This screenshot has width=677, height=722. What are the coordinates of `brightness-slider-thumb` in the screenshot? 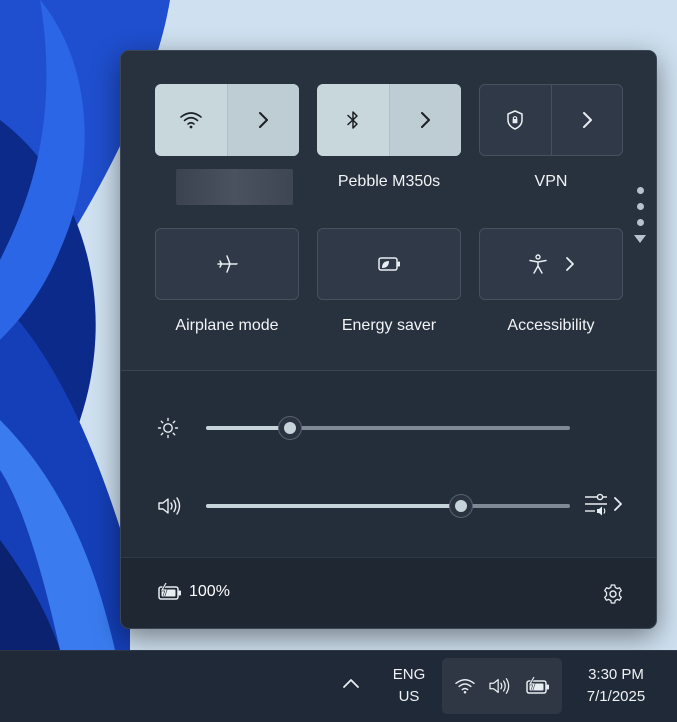 It's located at (289, 428).